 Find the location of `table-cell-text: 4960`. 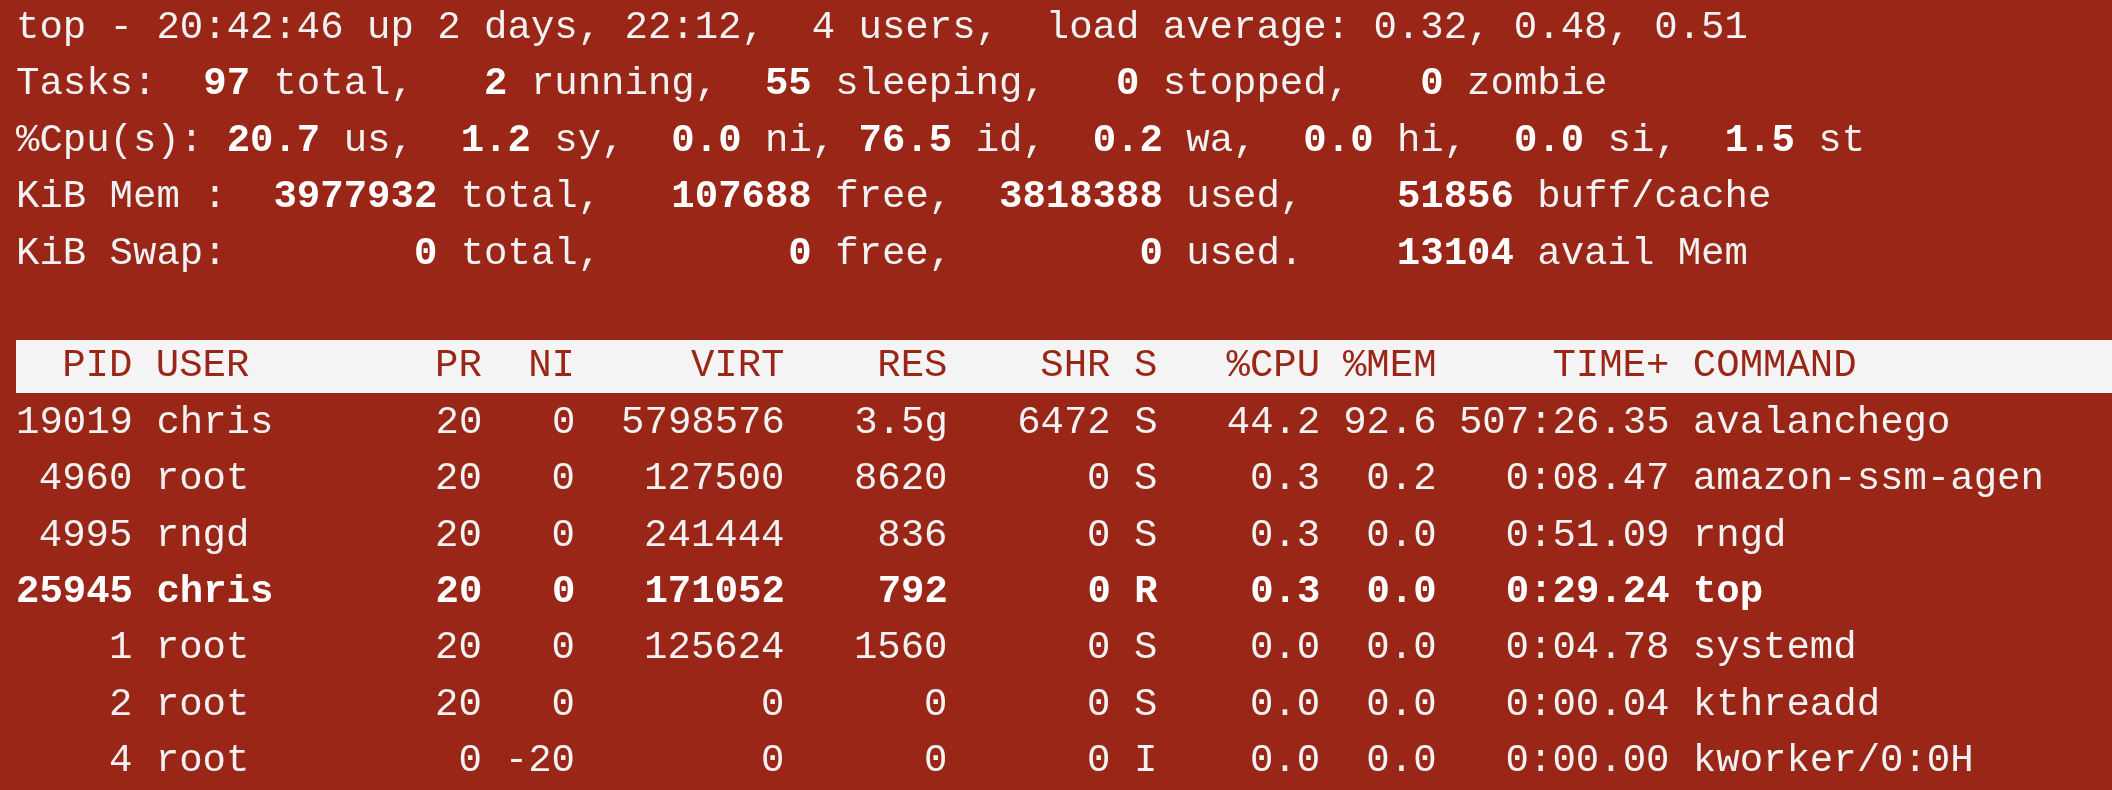

table-cell-text: 4960 is located at coordinates (85, 480).